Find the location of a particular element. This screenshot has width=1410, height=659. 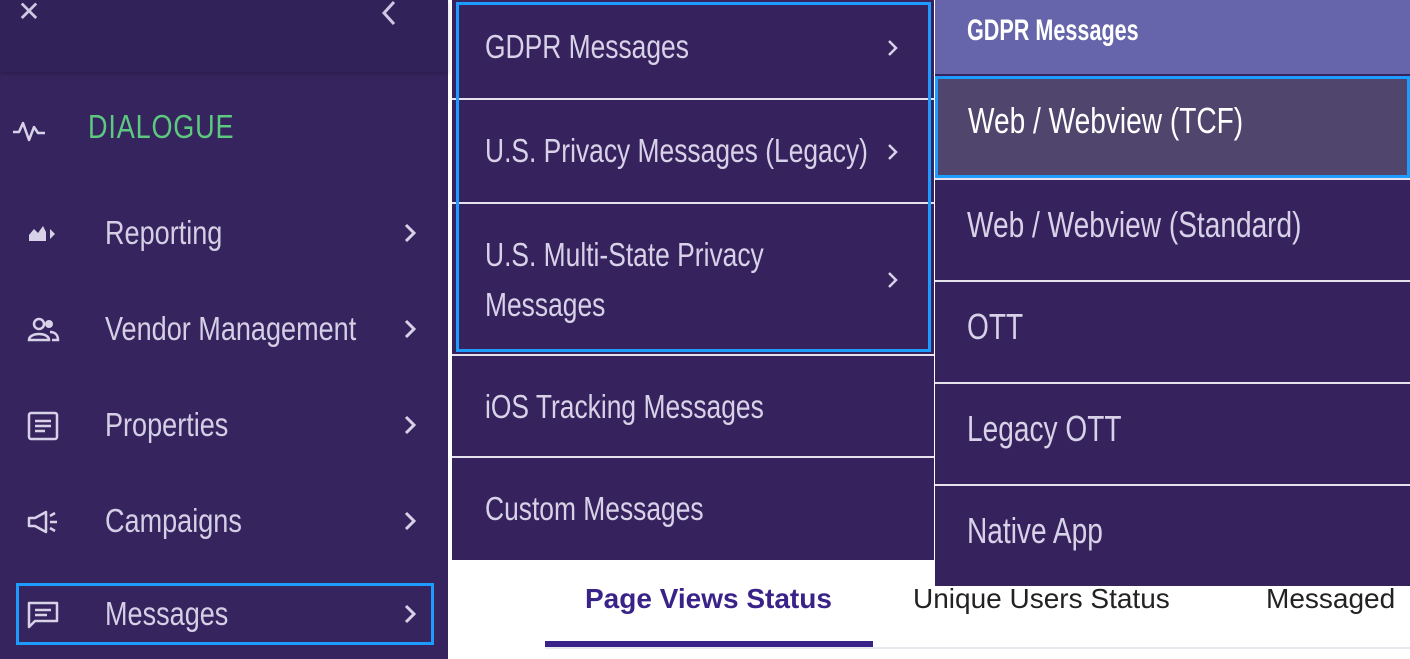

close-icon: ✕ is located at coordinates (29, 14).